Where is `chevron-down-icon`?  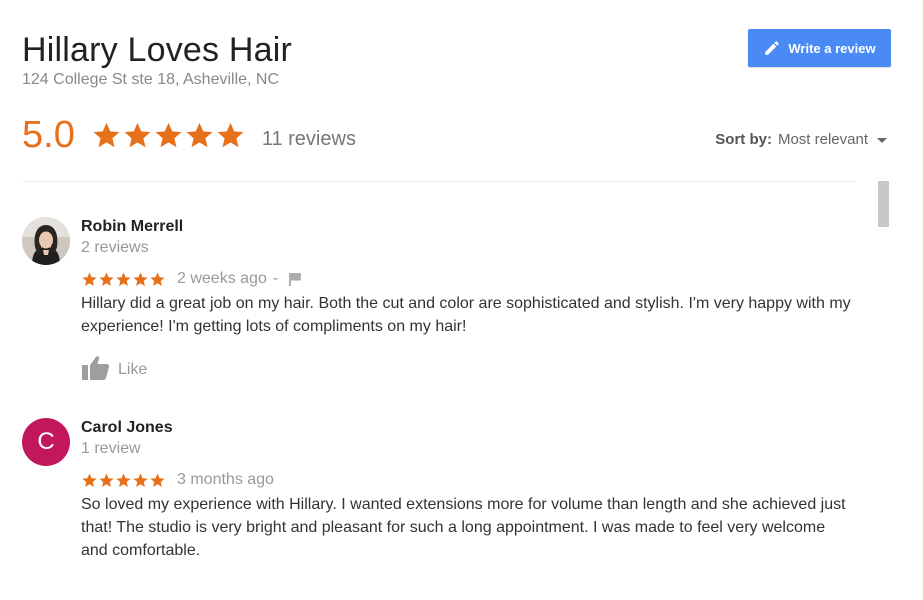 chevron-down-icon is located at coordinates (882, 140).